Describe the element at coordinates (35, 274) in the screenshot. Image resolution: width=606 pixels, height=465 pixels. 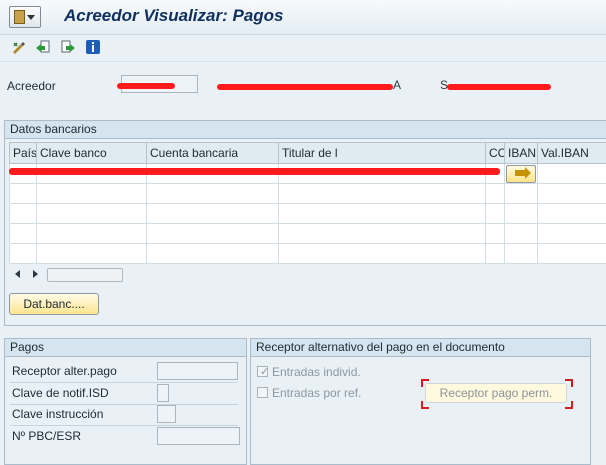
I see `scroll-right-icon` at that location.